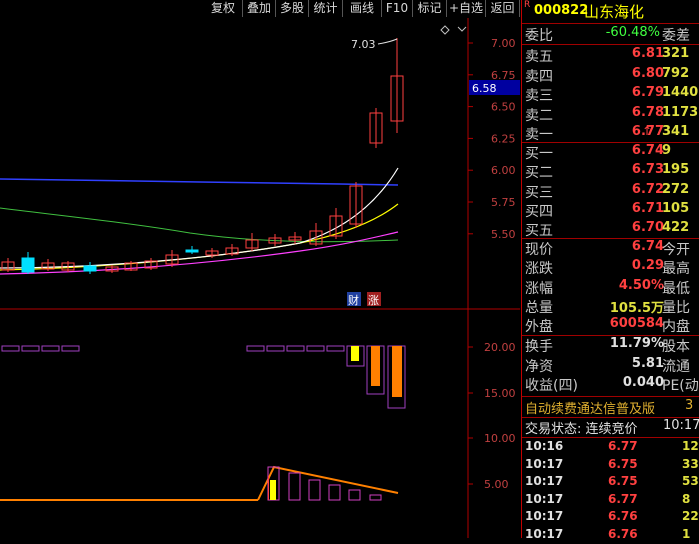 The height and width of the screenshot is (544, 699). Describe the element at coordinates (539, 36) in the screenshot. I see `weibi-label: 委比` at that location.